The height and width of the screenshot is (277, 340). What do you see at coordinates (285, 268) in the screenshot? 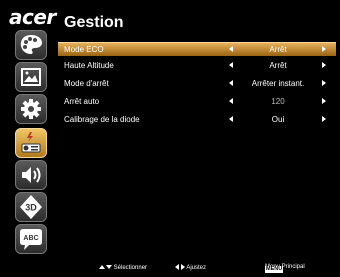
I see `main-menu-hint: MENU Menu Principal` at bounding box center [285, 268].